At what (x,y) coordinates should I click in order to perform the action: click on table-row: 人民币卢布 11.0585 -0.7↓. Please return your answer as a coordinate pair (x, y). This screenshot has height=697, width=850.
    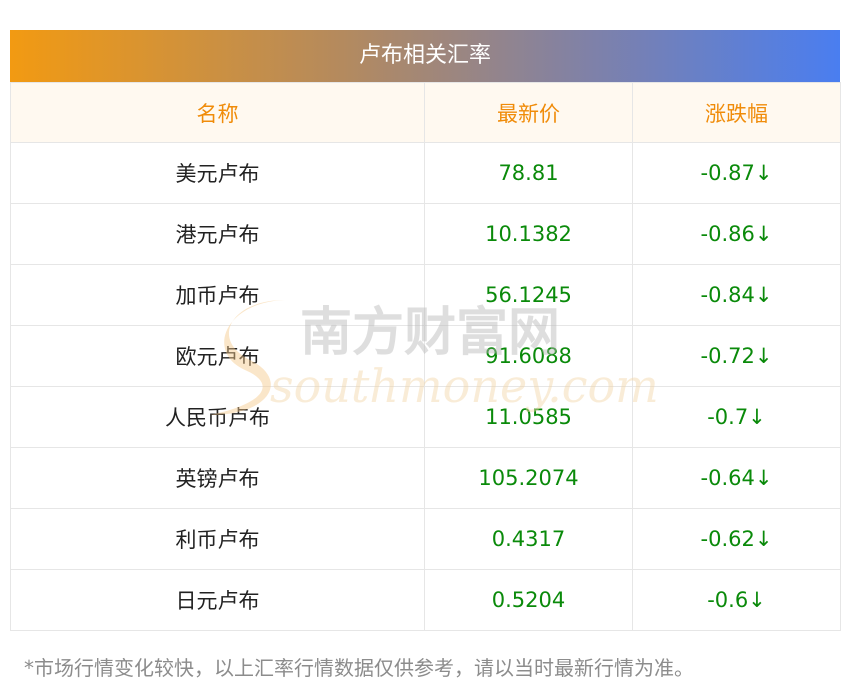
    Looking at the image, I should click on (425, 417).